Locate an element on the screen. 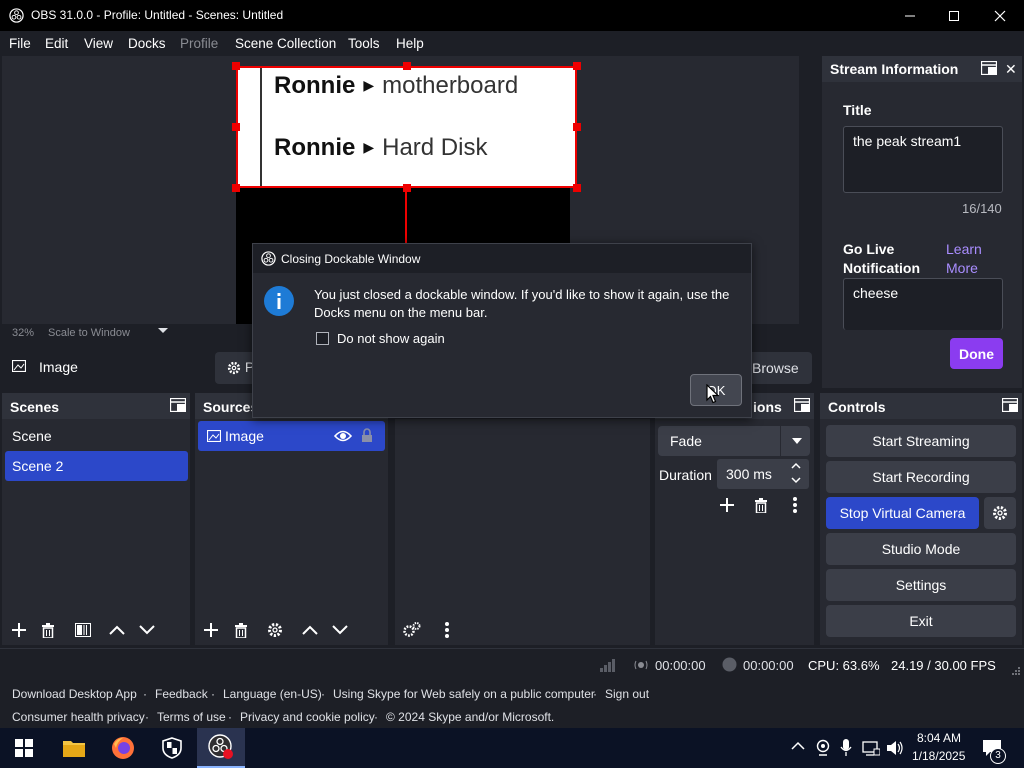  footer-link: Terms of use is located at coordinates (191, 717).